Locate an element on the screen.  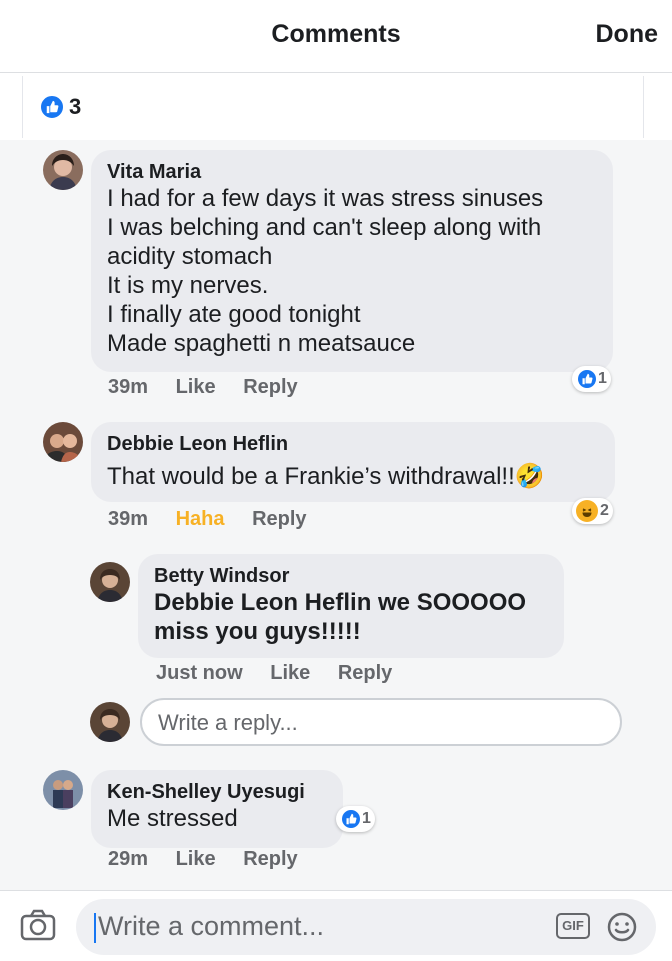
reply-text: miss you guys!!!!! is located at coordinates (257, 631).